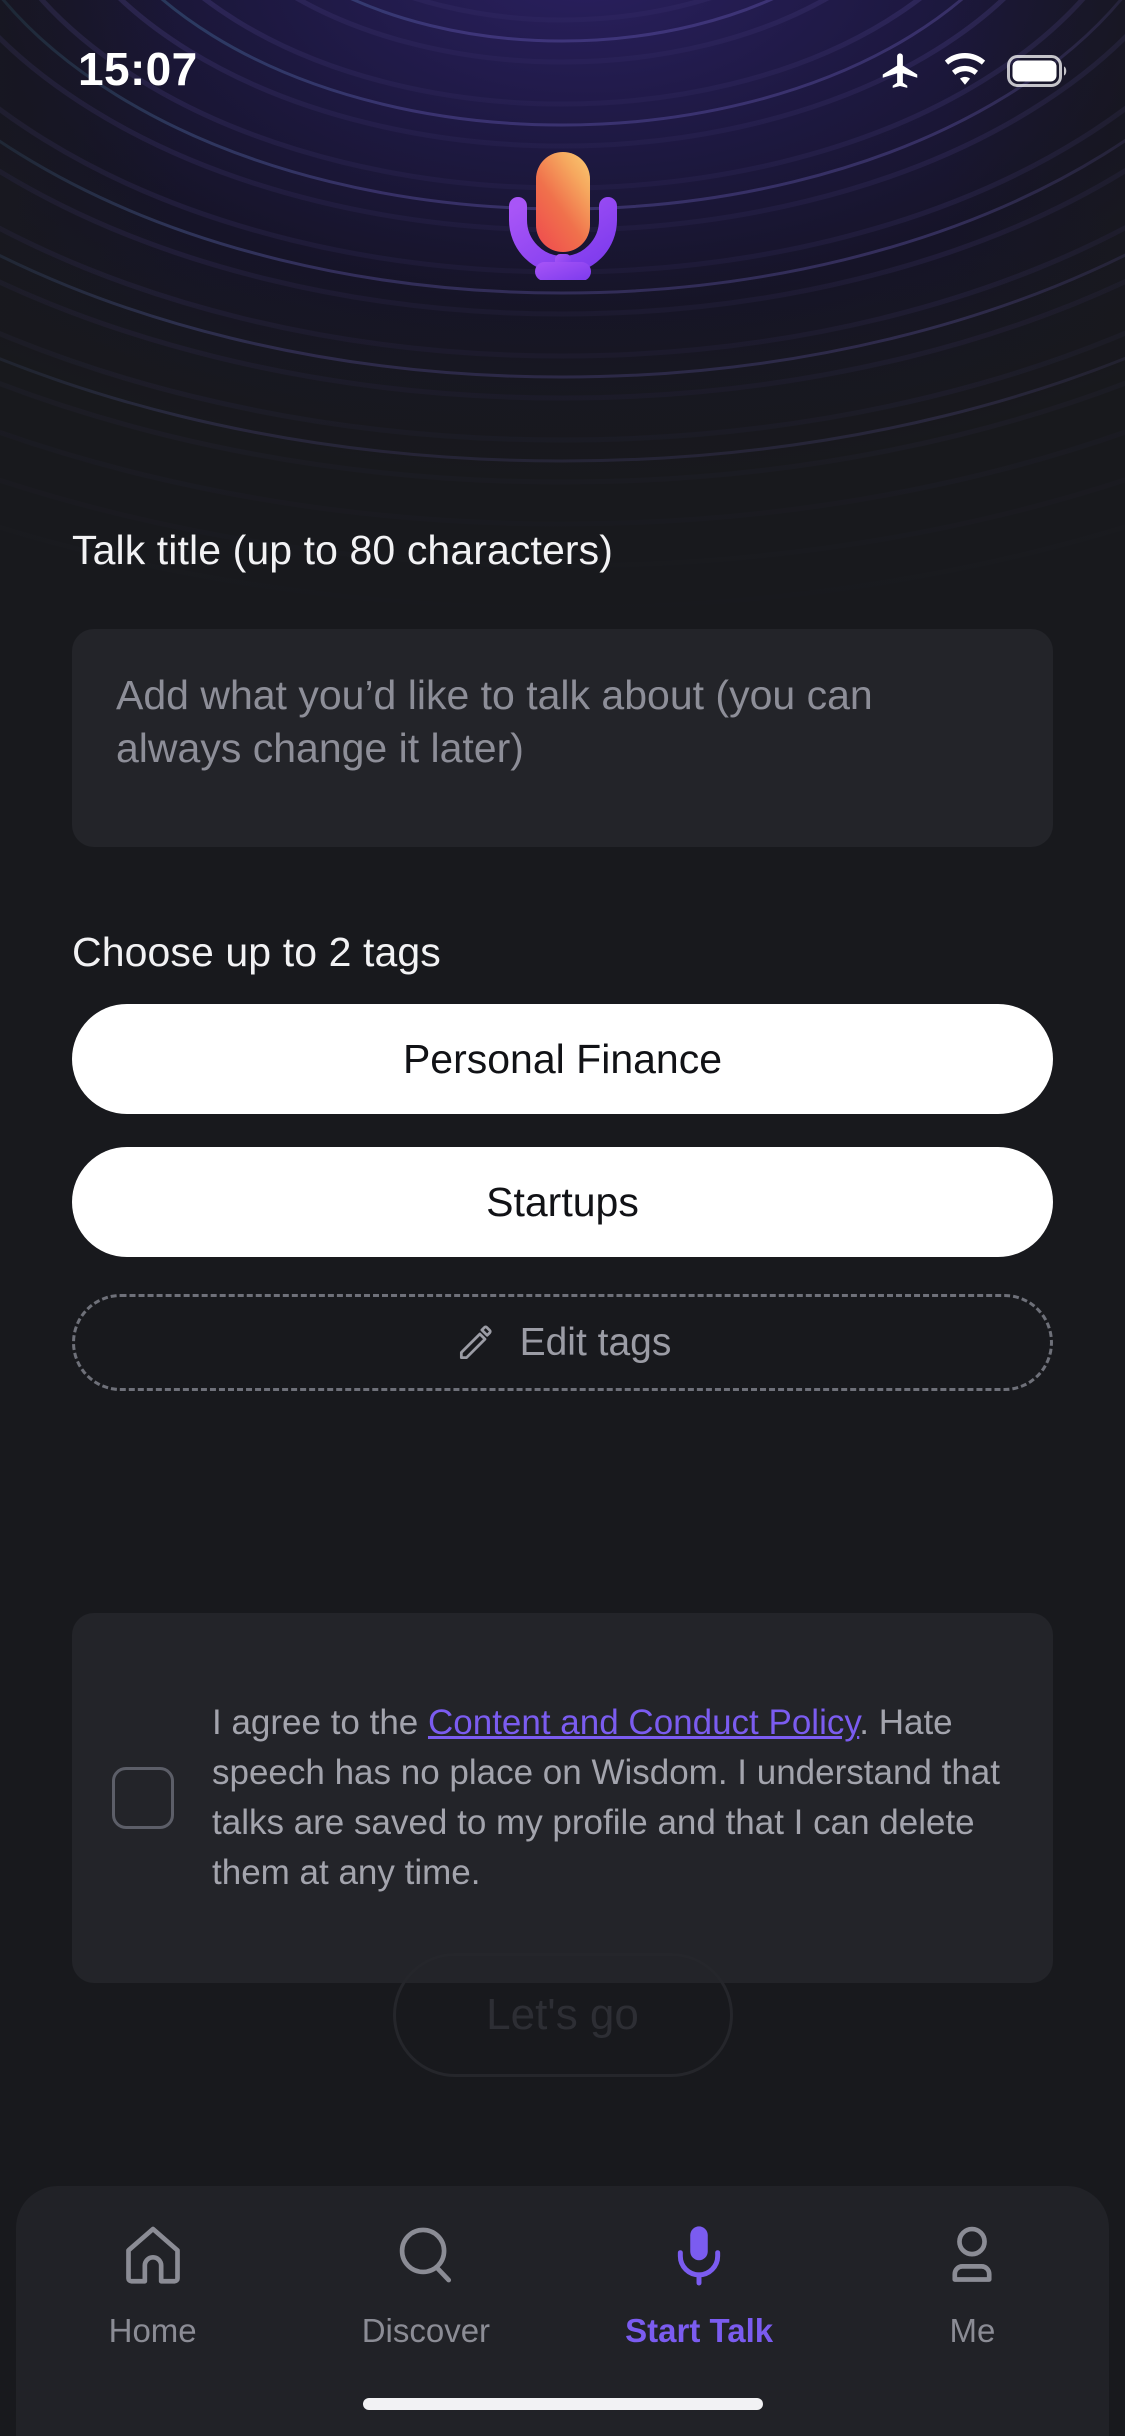 The width and height of the screenshot is (1125, 2436). I want to click on tag-chip-label: Startups, so click(562, 1201).